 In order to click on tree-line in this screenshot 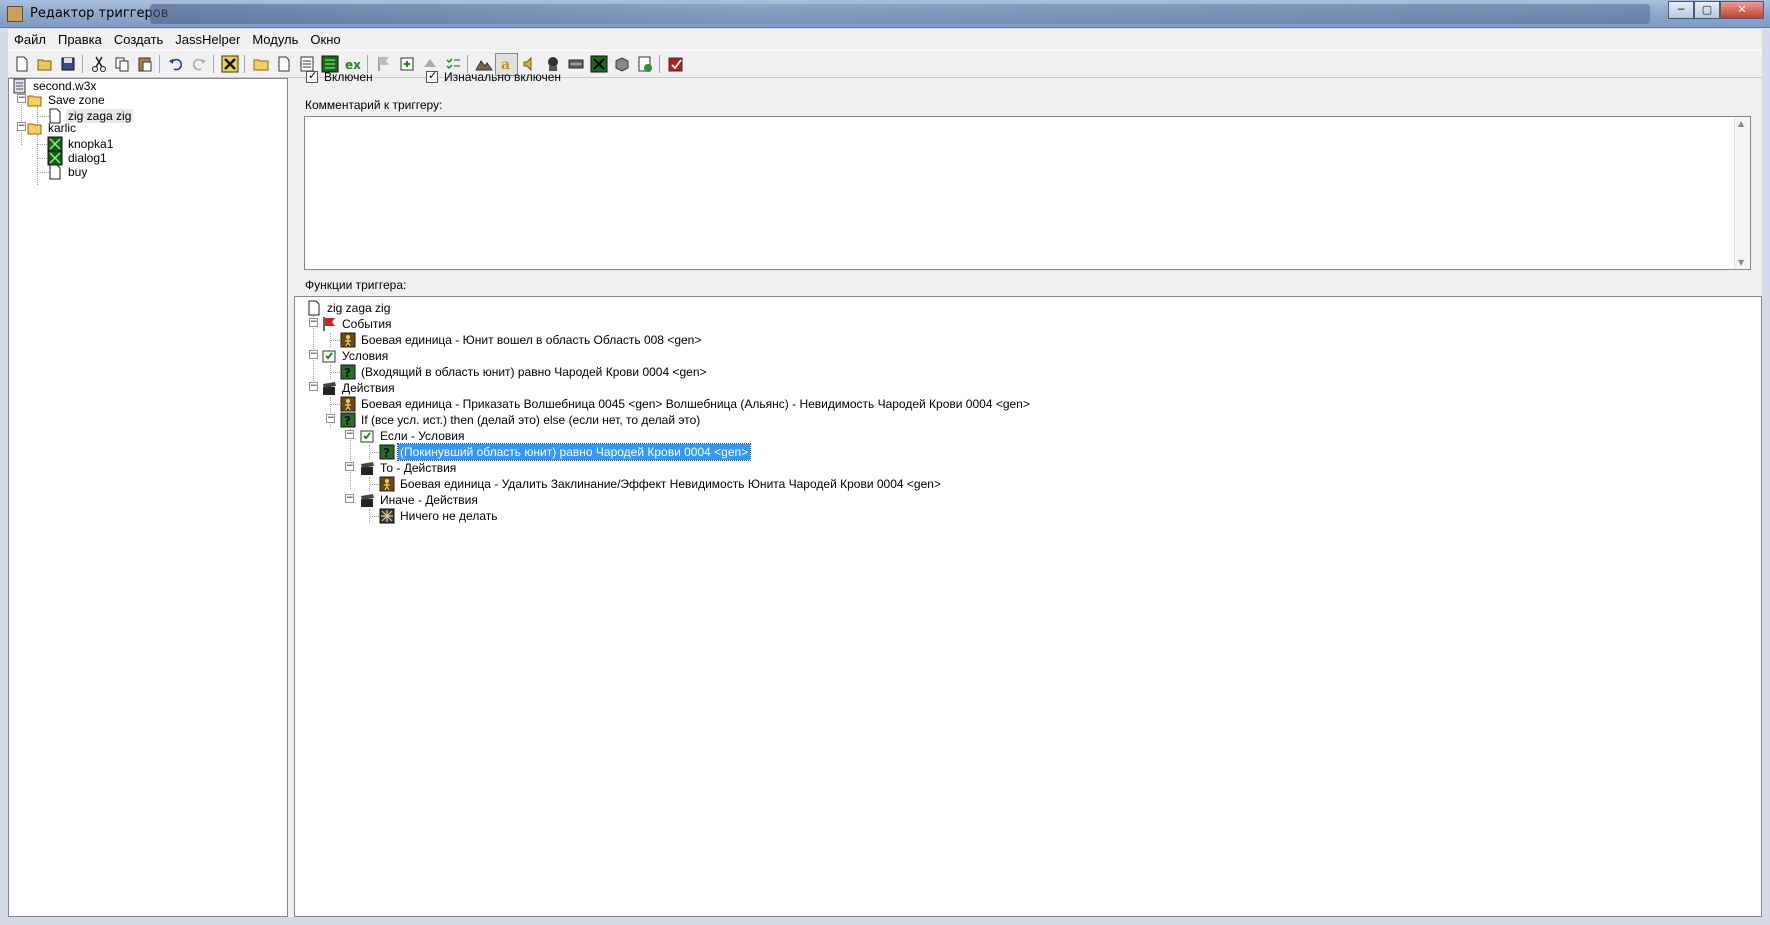, I will do `click(37, 160)`.